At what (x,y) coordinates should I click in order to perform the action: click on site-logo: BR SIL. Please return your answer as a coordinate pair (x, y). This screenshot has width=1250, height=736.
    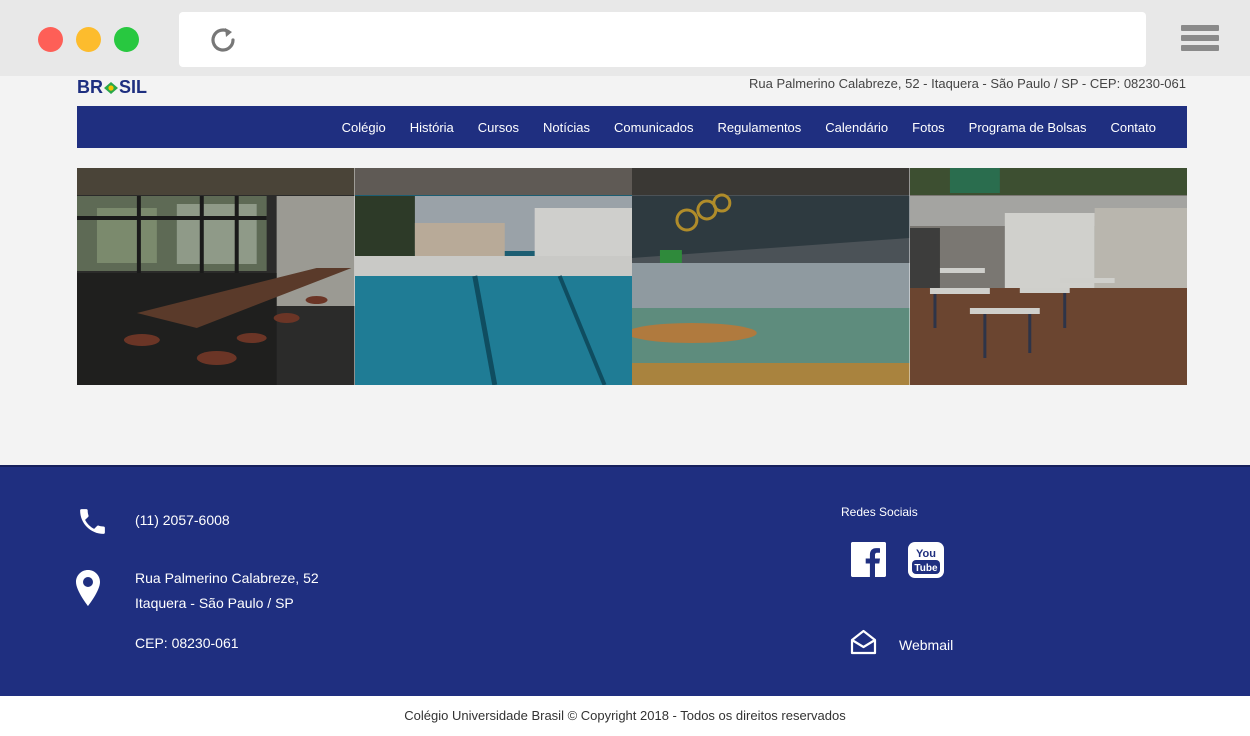
    Looking at the image, I should click on (112, 87).